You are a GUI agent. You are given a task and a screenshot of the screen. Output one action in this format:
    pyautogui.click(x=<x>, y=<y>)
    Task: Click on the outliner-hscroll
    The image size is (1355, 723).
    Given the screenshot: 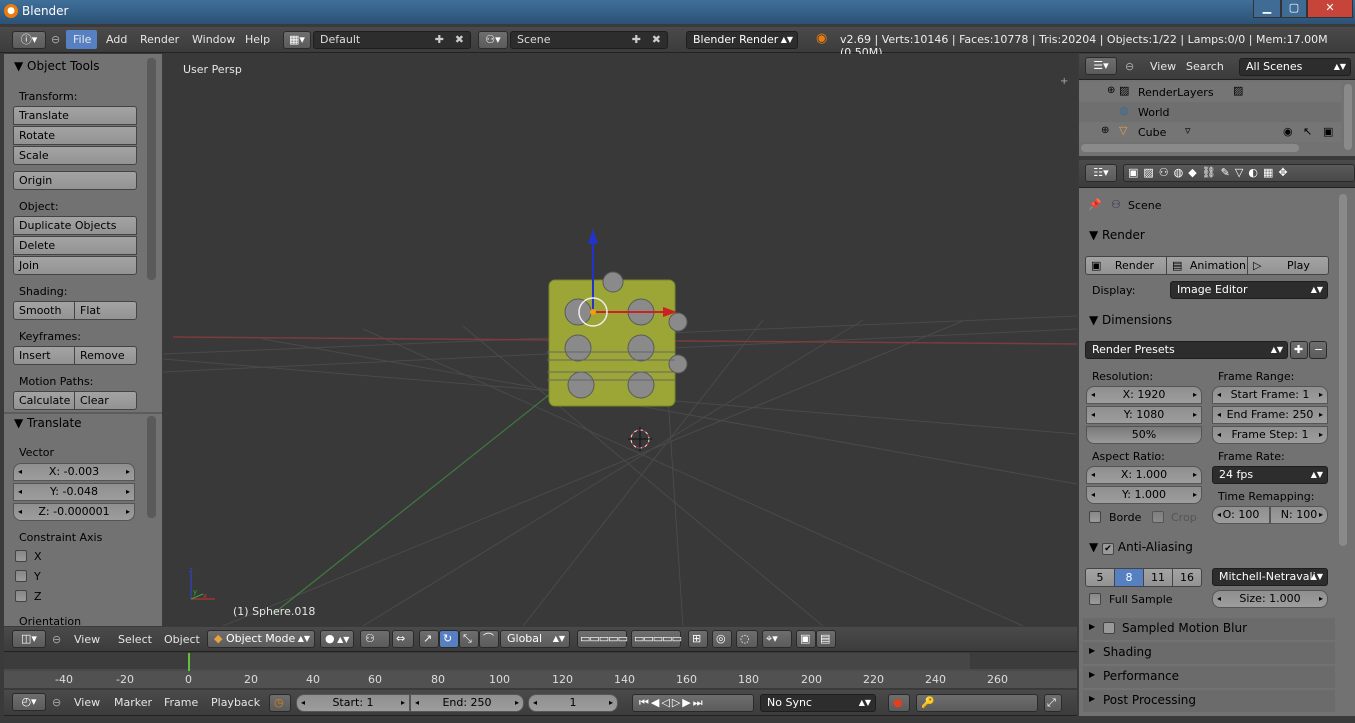 What is the action you would take?
    pyautogui.click(x=1190, y=148)
    